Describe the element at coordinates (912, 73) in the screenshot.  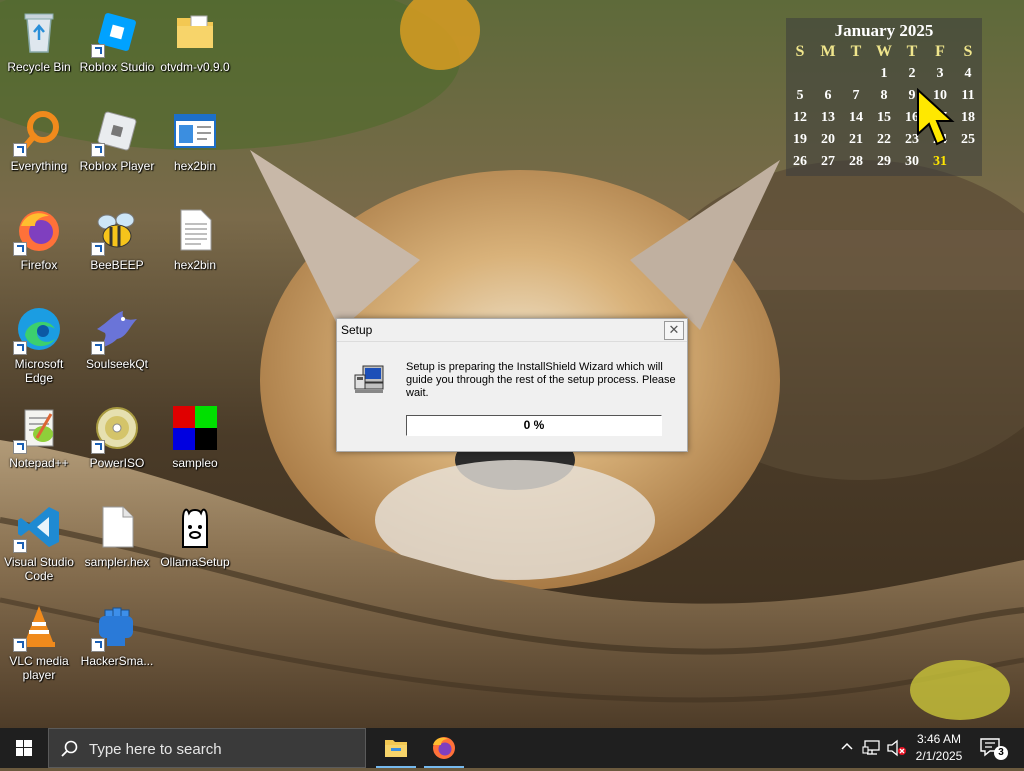
I see `calendar-day: 2` at that location.